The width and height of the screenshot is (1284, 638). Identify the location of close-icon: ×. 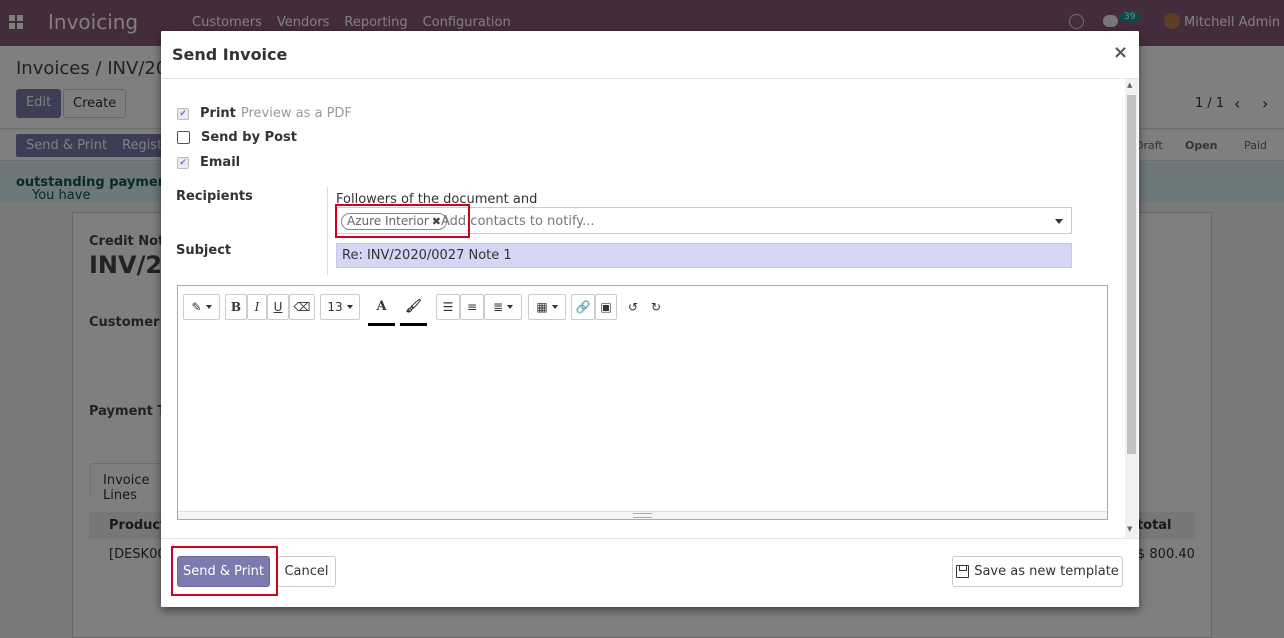
(1120, 52).